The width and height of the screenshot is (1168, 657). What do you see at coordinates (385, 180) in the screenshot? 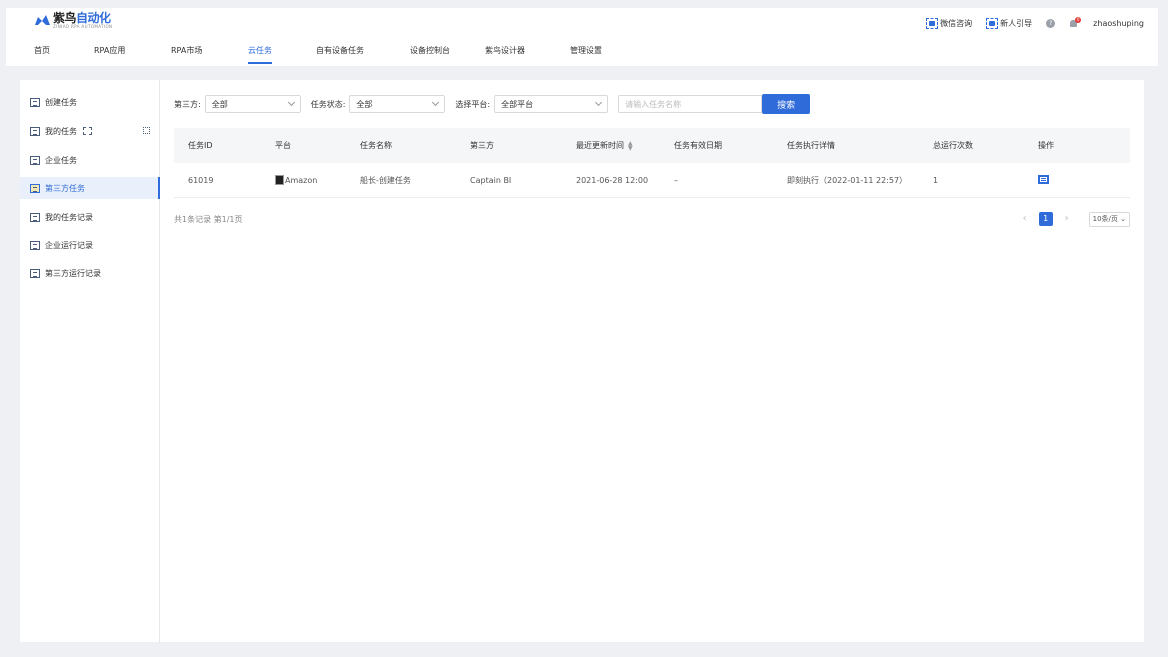
I see `task-name-cell: 船长-创建任务` at bounding box center [385, 180].